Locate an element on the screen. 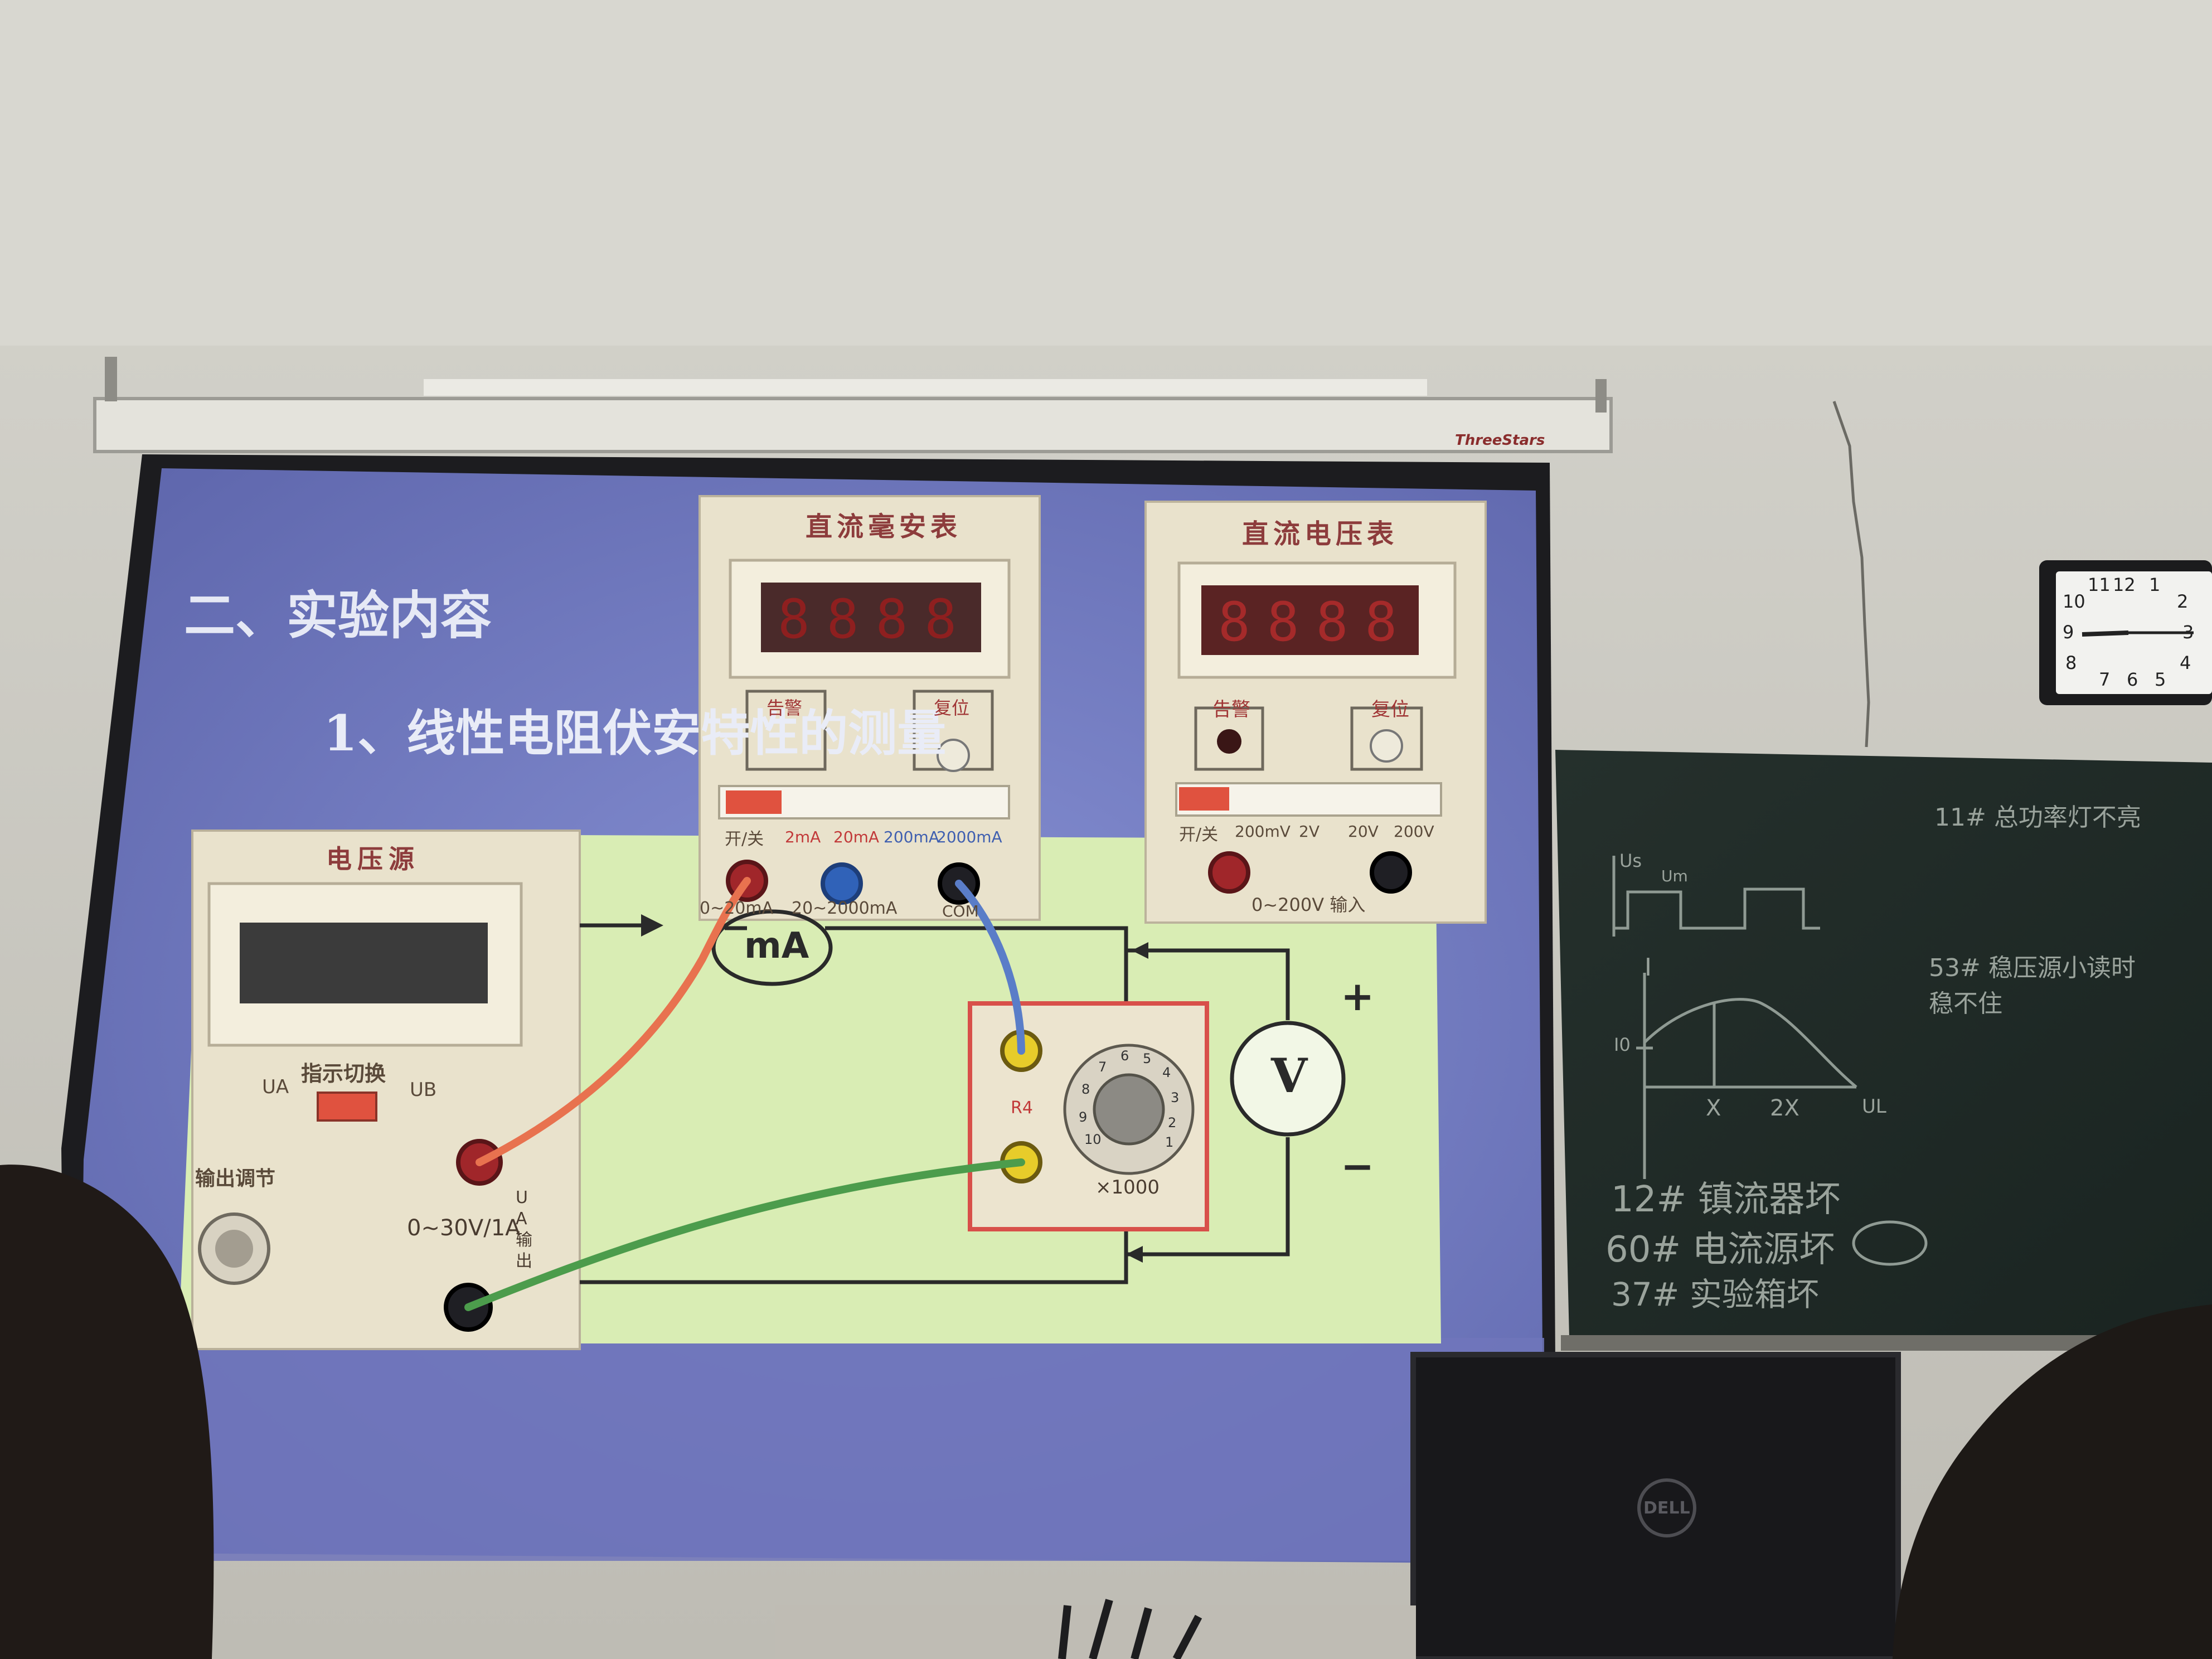 The width and height of the screenshot is (2212, 1659). ammeter-switch-label-1: 2mA is located at coordinates (803, 837).